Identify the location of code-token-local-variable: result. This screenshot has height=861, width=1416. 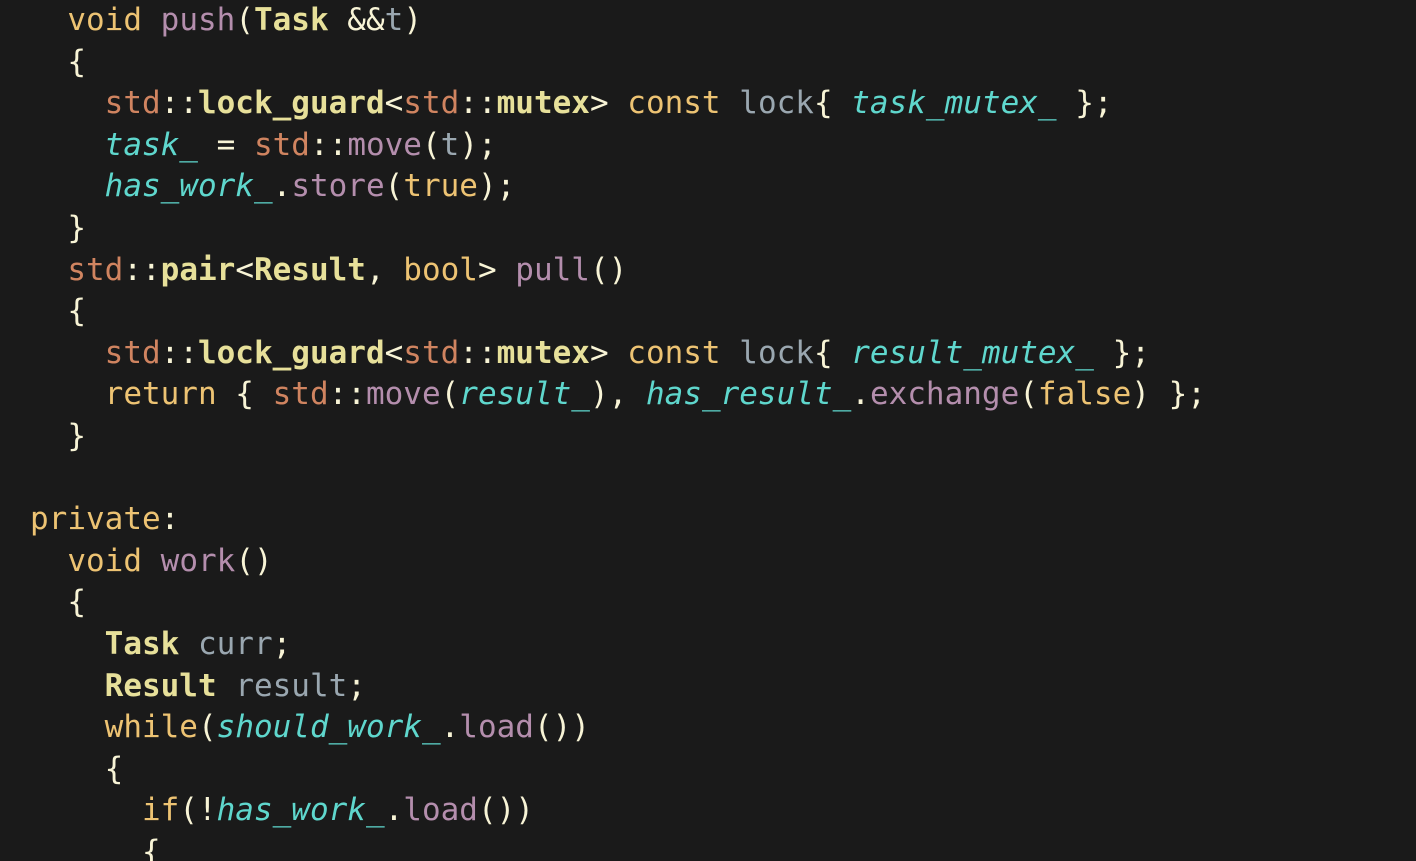
(291, 685).